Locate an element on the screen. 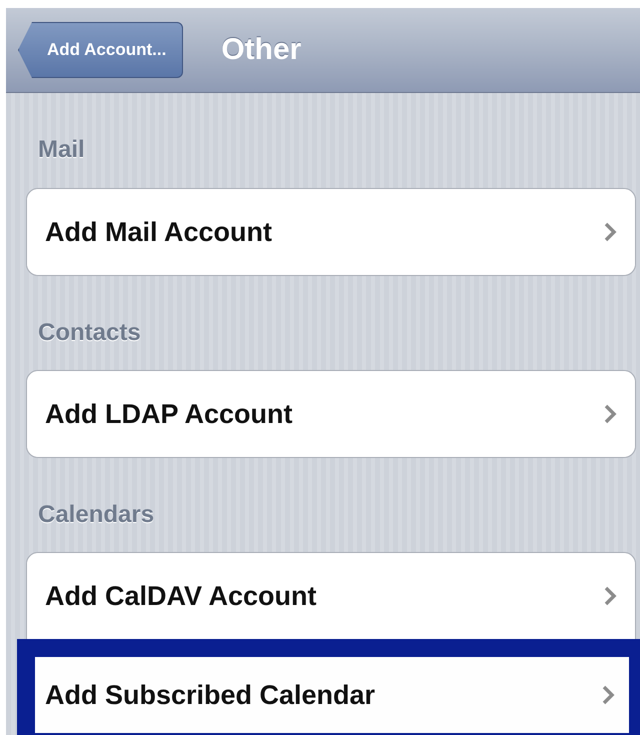  list-row: Add LDAP Account is located at coordinates (331, 414).